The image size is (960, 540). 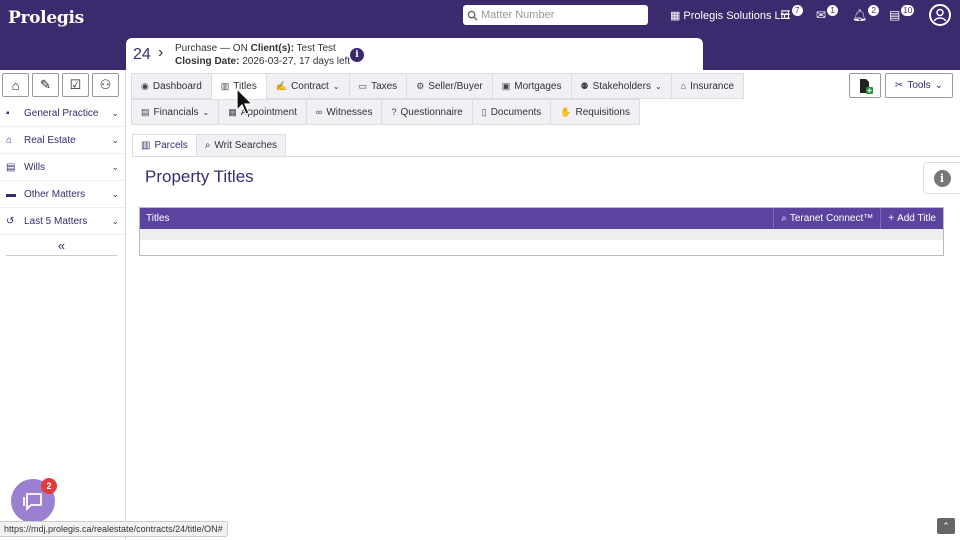 I want to click on scroll-top-button: ⌃, so click(x=946, y=526).